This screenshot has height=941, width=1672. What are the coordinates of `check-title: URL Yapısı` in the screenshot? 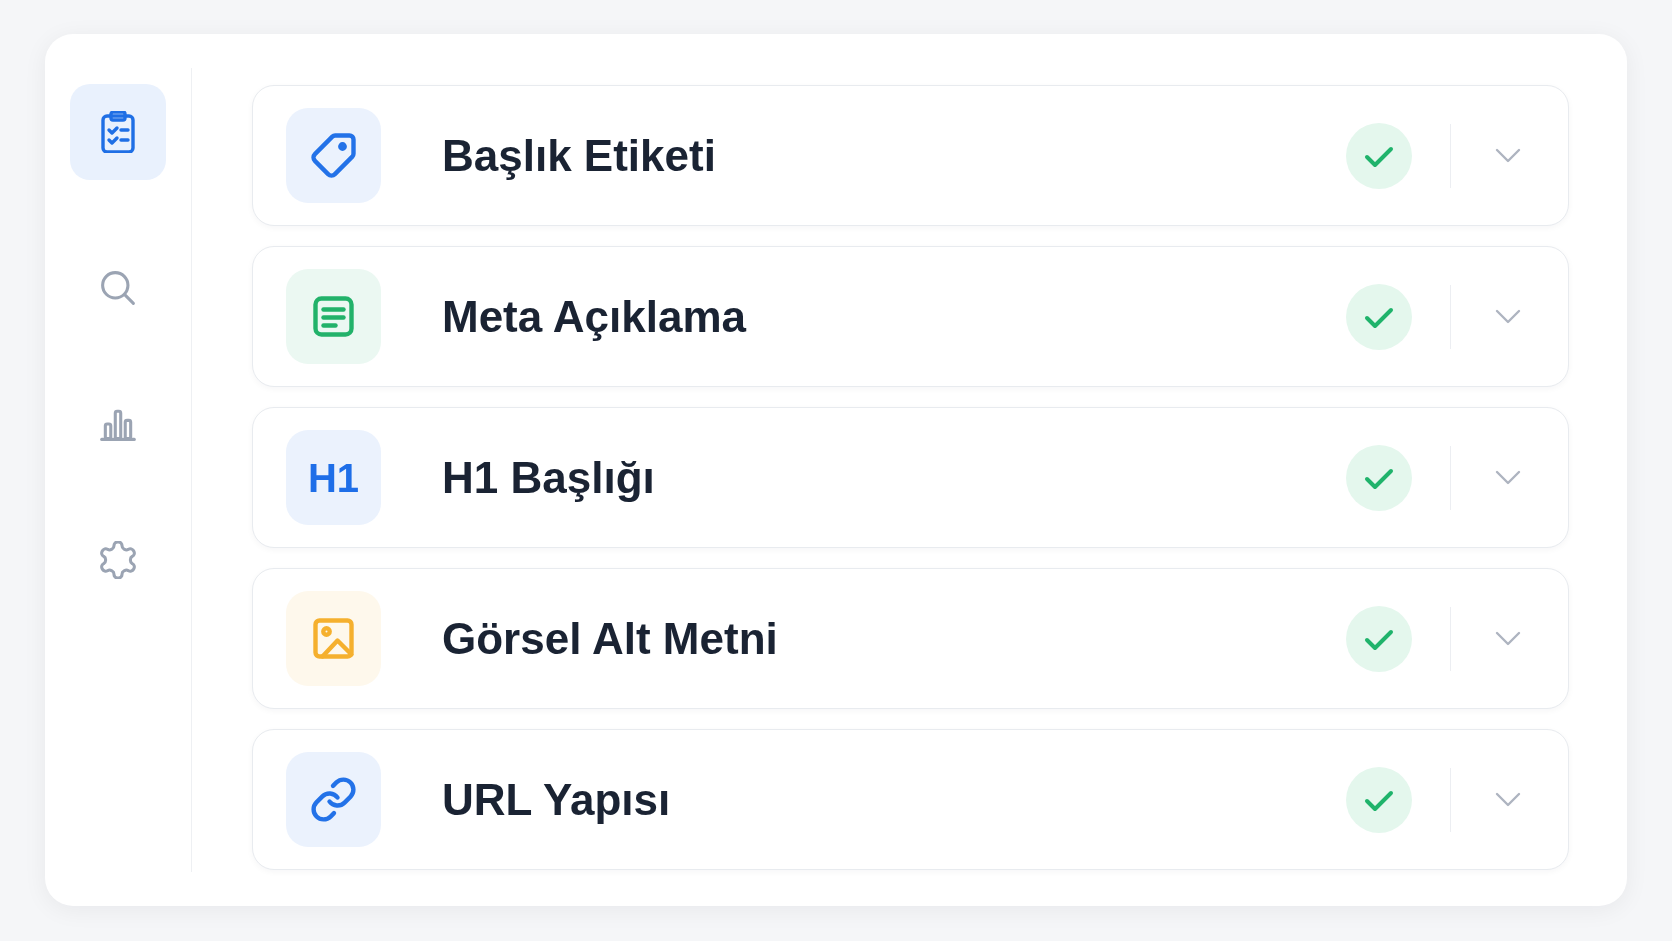 It's located at (557, 799).